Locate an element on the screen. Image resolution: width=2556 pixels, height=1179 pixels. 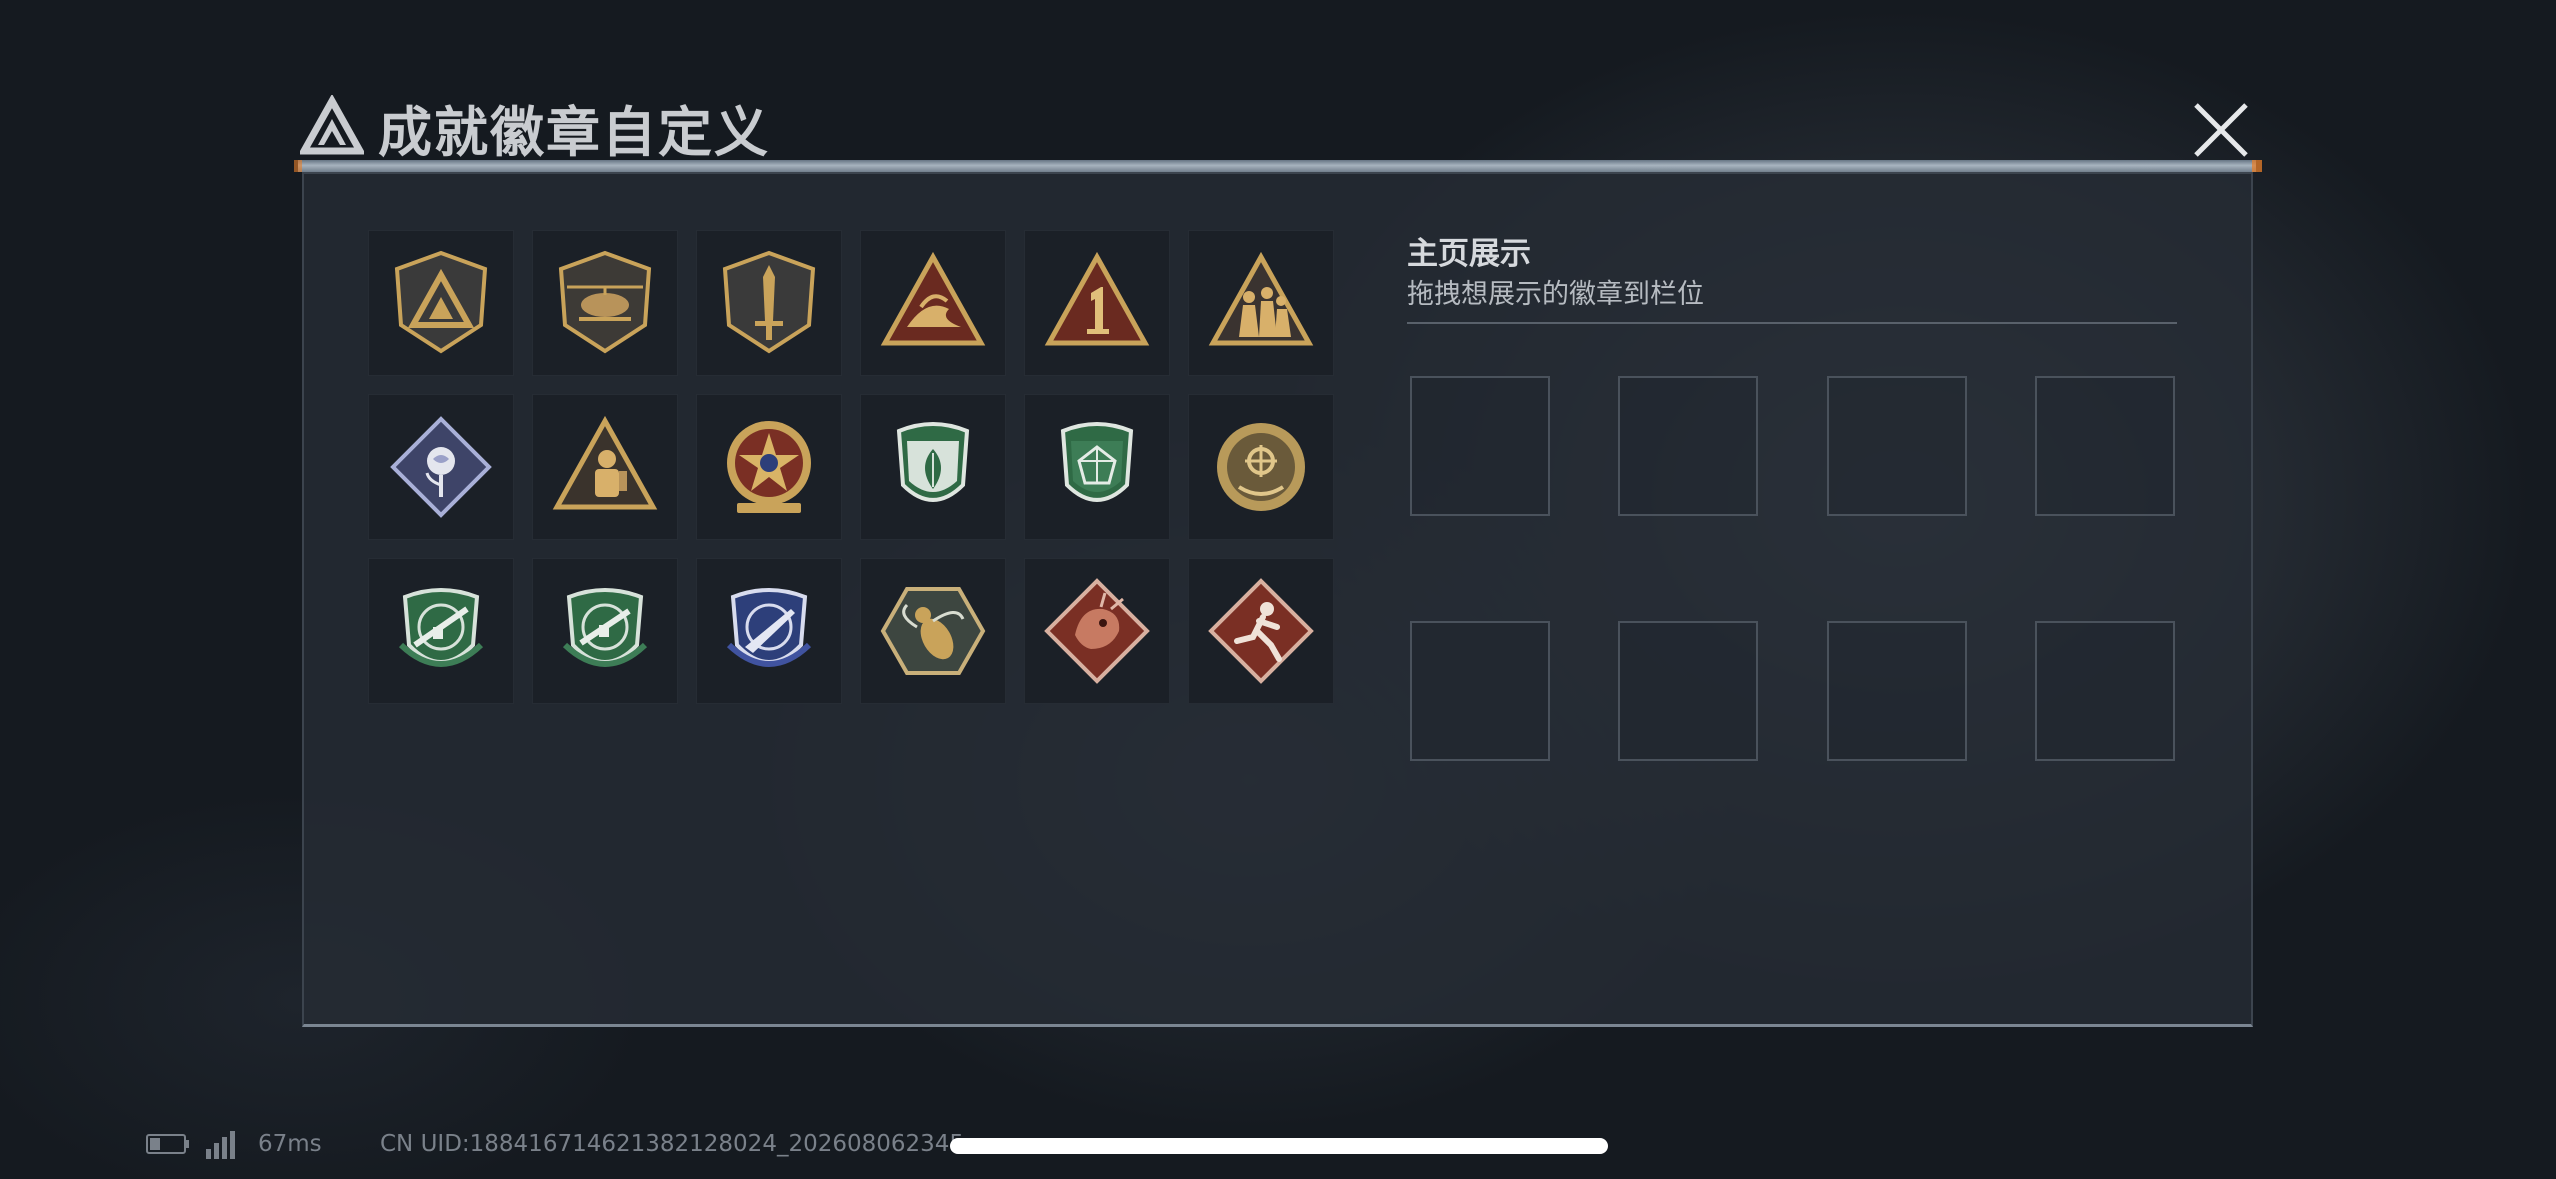
showcase-divider is located at coordinates (1792, 323).